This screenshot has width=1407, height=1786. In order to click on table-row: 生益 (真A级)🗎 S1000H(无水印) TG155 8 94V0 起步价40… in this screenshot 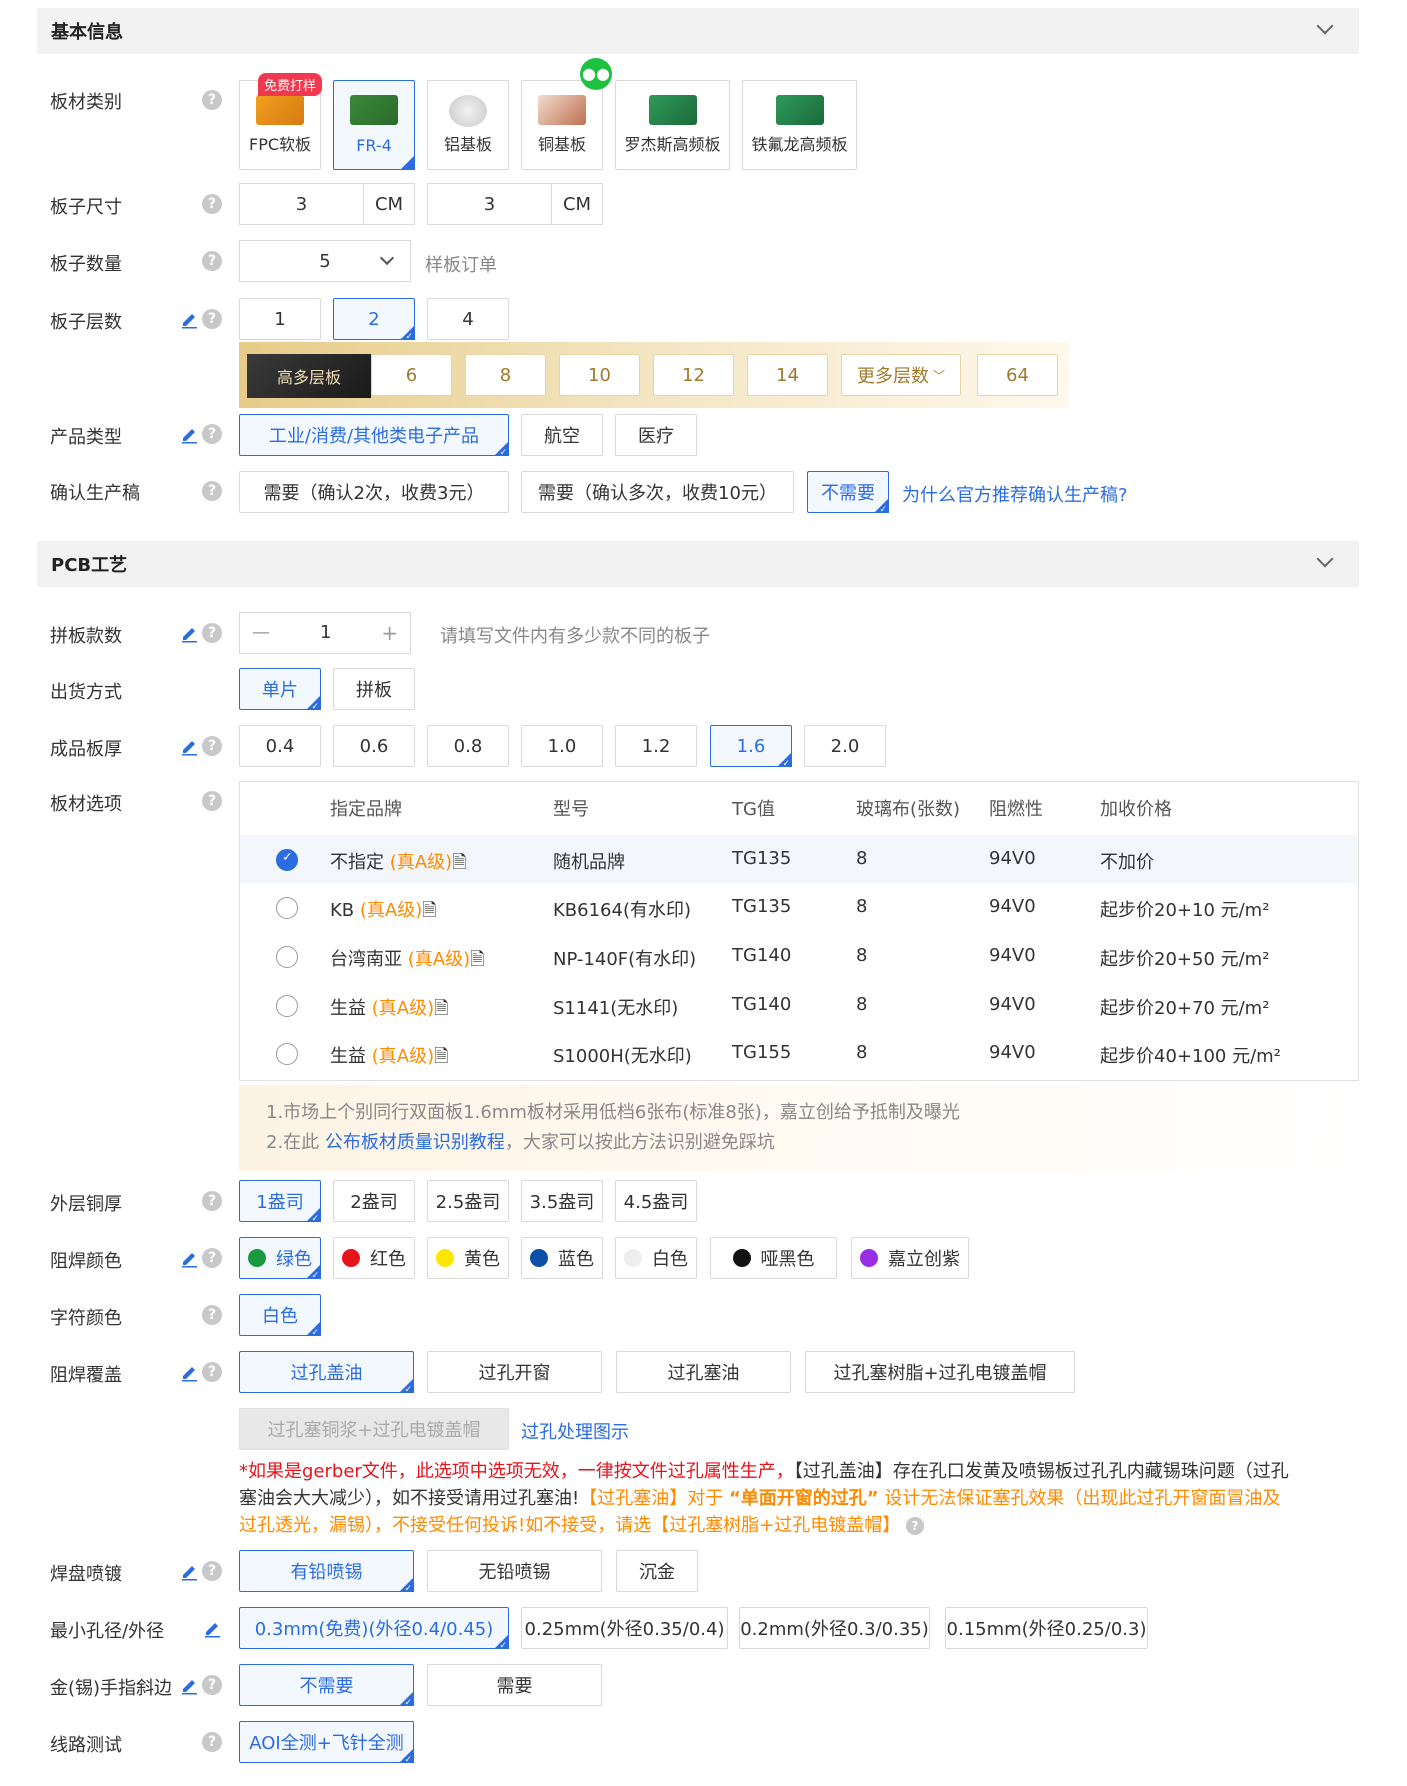, I will do `click(799, 1053)`.